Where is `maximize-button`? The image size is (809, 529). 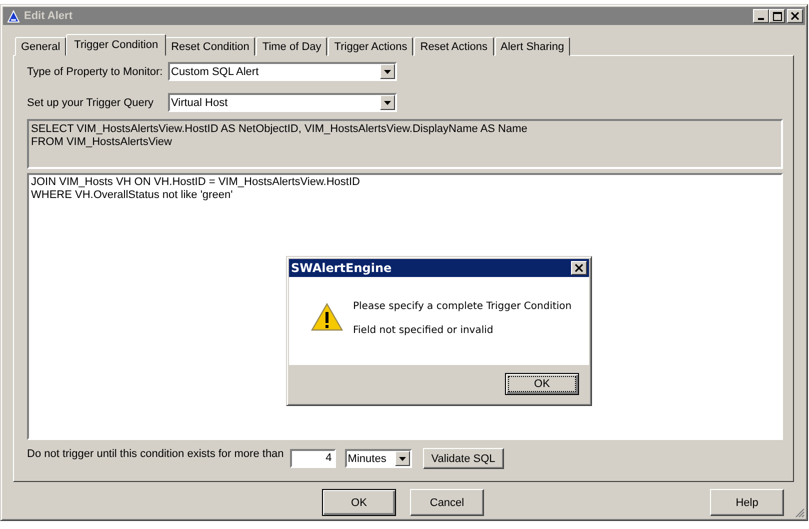 maximize-button is located at coordinates (777, 16).